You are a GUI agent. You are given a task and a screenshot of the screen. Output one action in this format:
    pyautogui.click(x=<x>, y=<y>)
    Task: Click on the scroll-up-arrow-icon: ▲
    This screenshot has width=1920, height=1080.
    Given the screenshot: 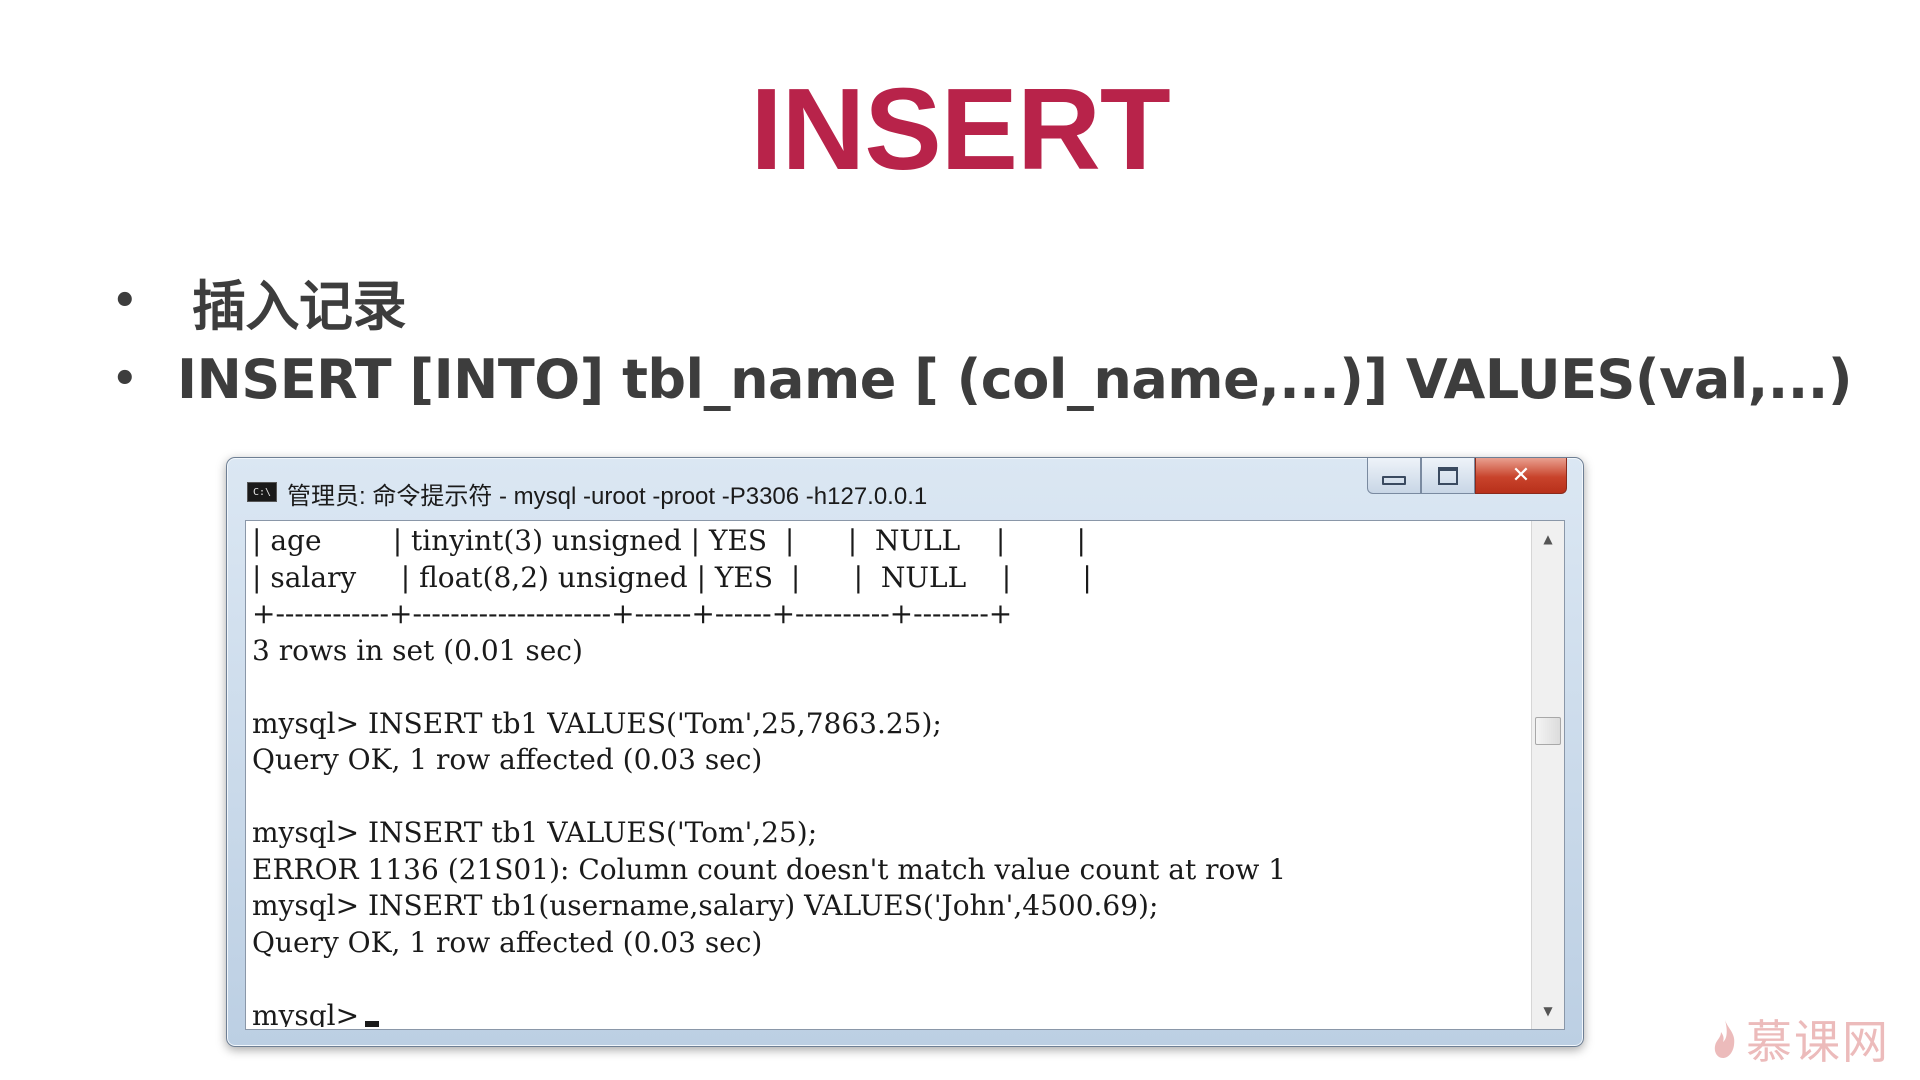 What is the action you would take?
    pyautogui.click(x=1548, y=539)
    